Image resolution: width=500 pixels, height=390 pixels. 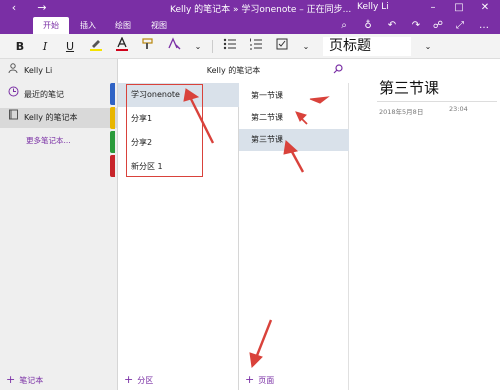 What do you see at coordinates (31, 380) in the screenshot?
I see `add-notebook-label: 笔记本` at bounding box center [31, 380].